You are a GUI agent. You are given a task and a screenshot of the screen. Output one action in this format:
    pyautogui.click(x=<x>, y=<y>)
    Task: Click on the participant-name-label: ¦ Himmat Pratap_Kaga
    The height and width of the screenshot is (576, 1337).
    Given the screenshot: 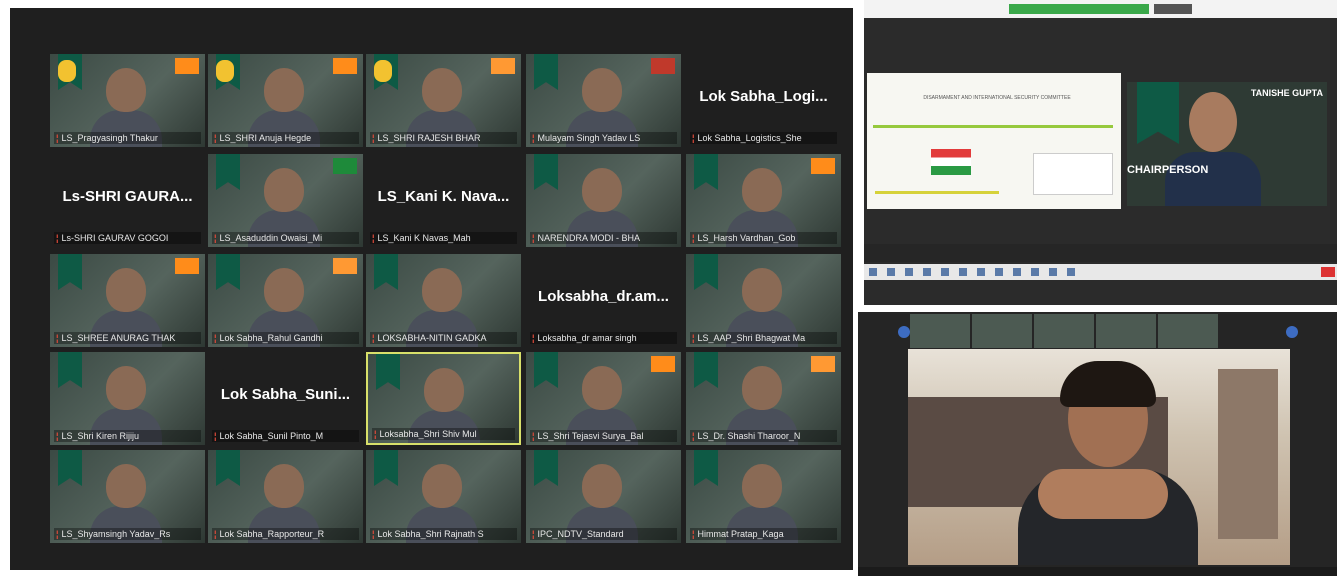 What is the action you would take?
    pyautogui.click(x=763, y=534)
    